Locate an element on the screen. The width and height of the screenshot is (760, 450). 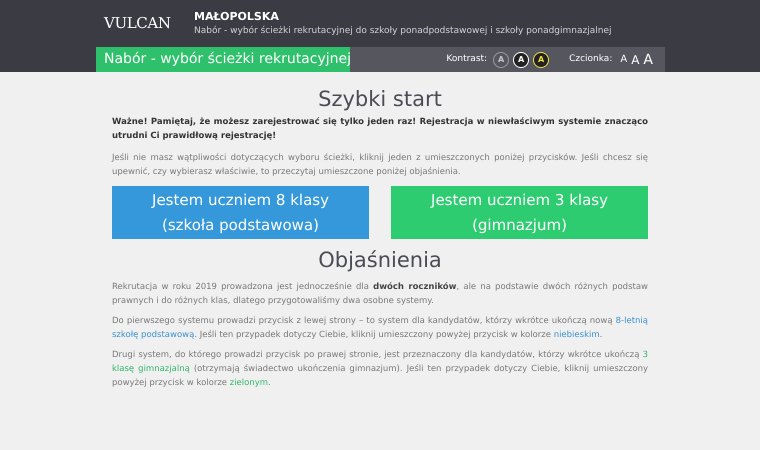
page-title: Nabór - wybór ścieżki rekrutacyjnej is located at coordinates (223, 59).